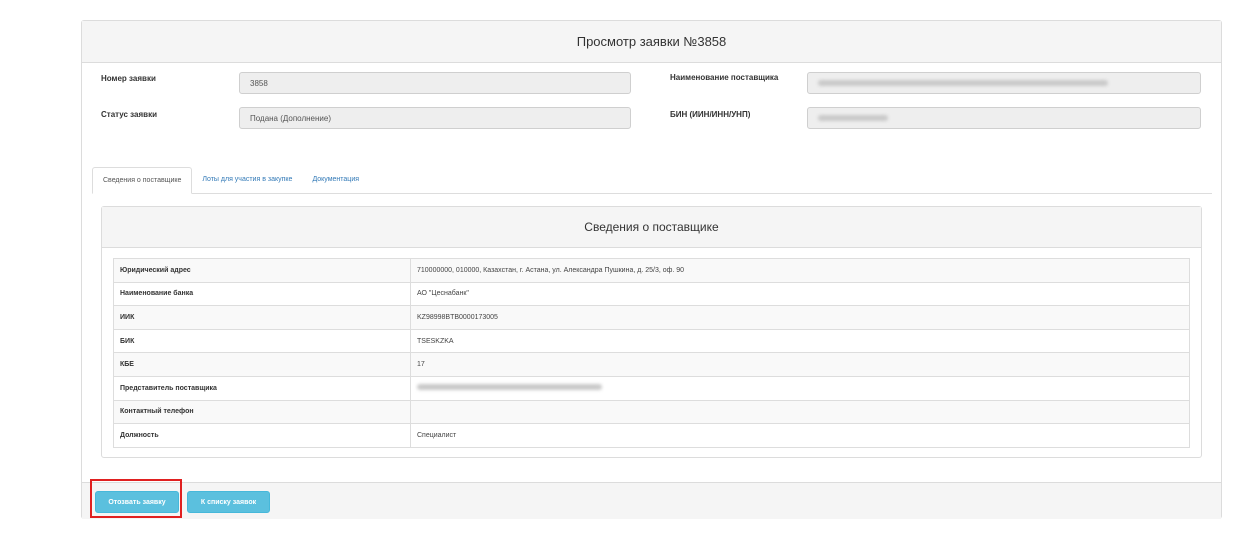 The height and width of the screenshot is (540, 1244). What do you see at coordinates (710, 114) in the screenshot?
I see `bin-label: БИН (ИИН/ИНН/УНП)` at bounding box center [710, 114].